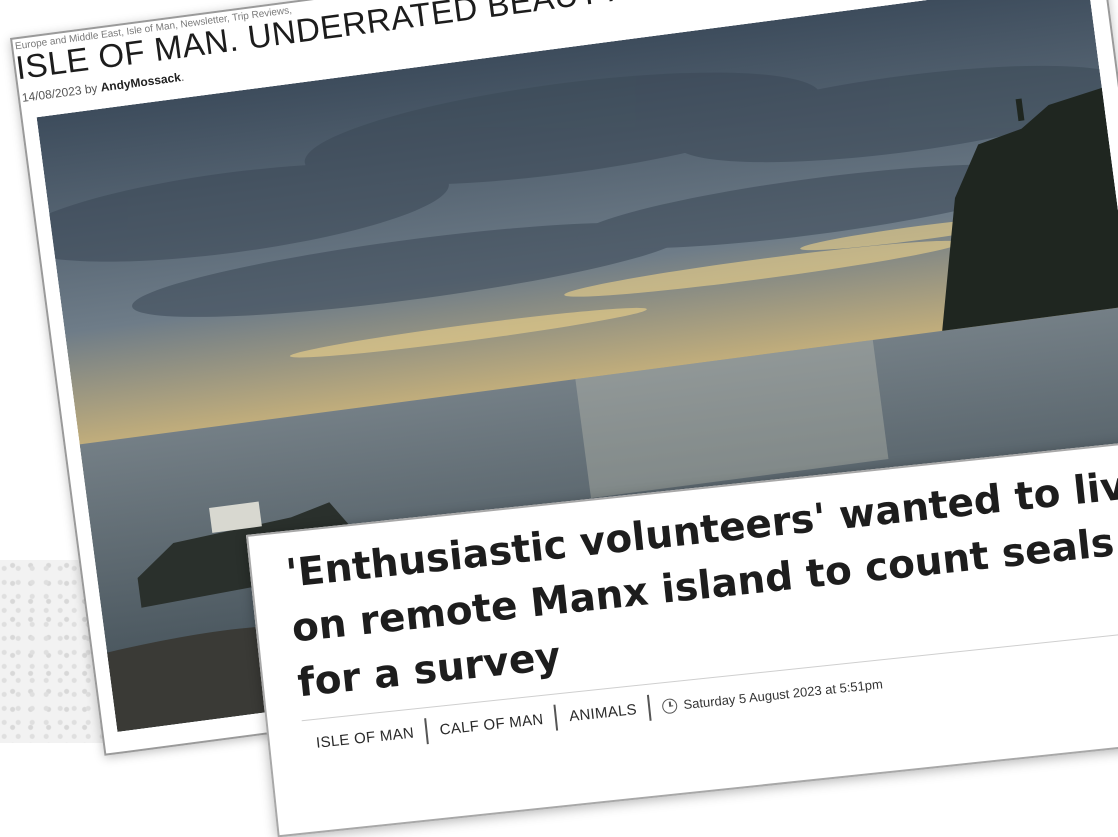  Describe the element at coordinates (364, 738) in the screenshot. I see `tag-isle-of-man: ISLE OF MAN` at that location.